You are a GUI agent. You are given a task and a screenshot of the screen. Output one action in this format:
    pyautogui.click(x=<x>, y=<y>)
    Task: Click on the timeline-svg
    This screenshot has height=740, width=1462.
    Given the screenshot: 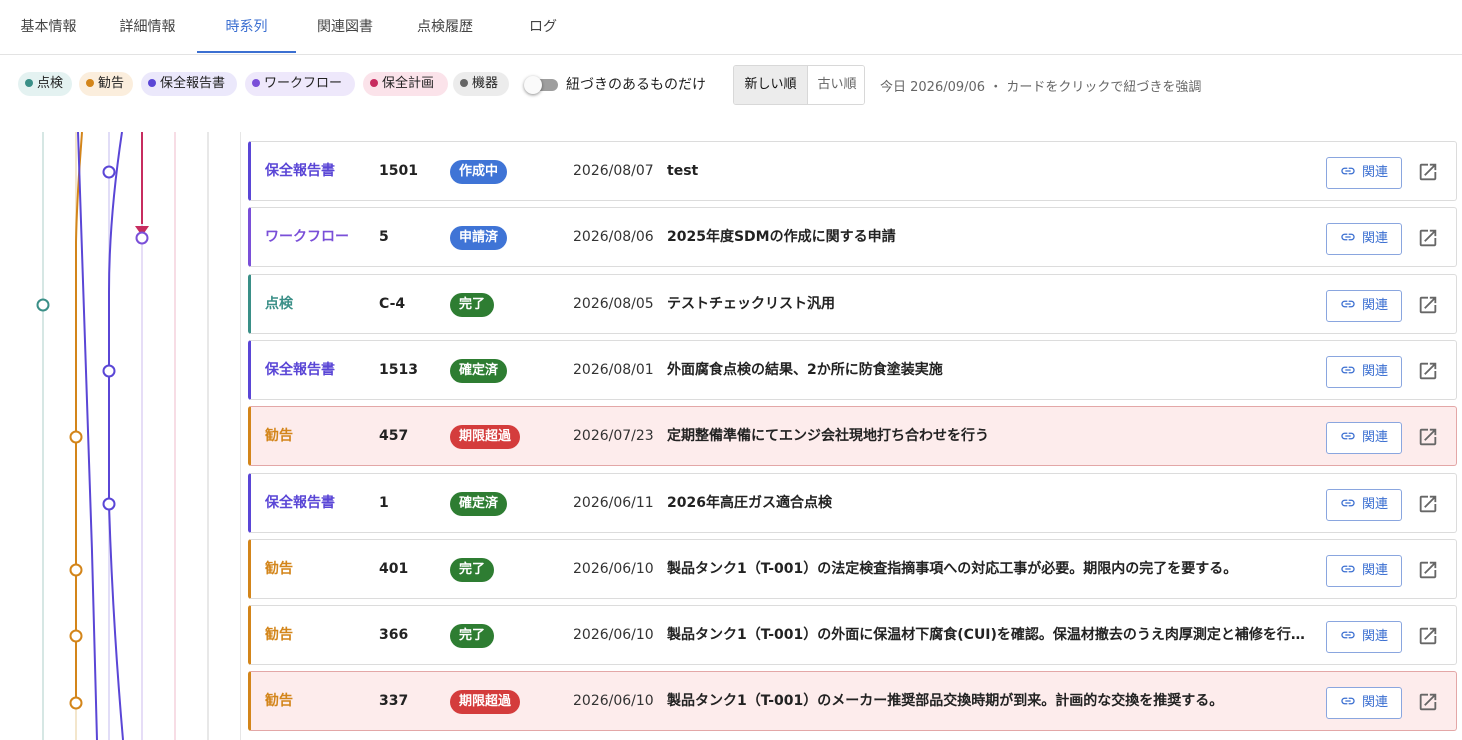 What is the action you would take?
    pyautogui.click(x=122, y=436)
    